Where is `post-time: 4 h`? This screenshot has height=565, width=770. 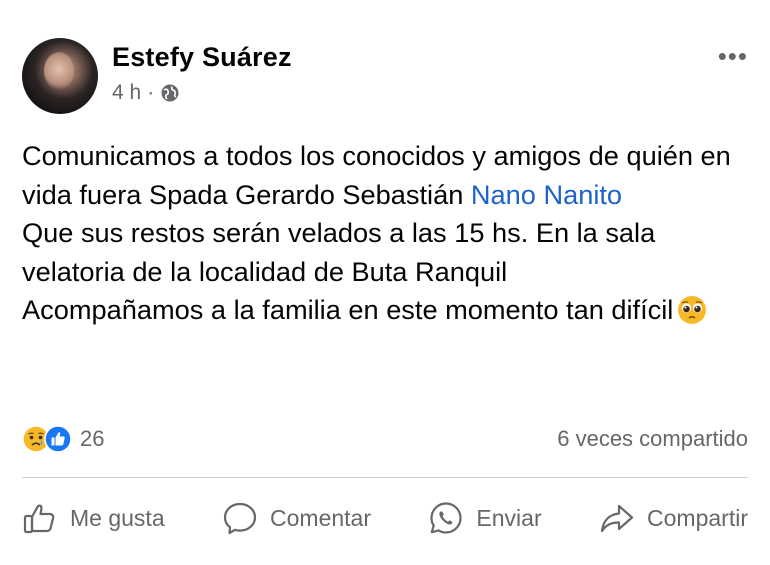 post-time: 4 h is located at coordinates (126, 93).